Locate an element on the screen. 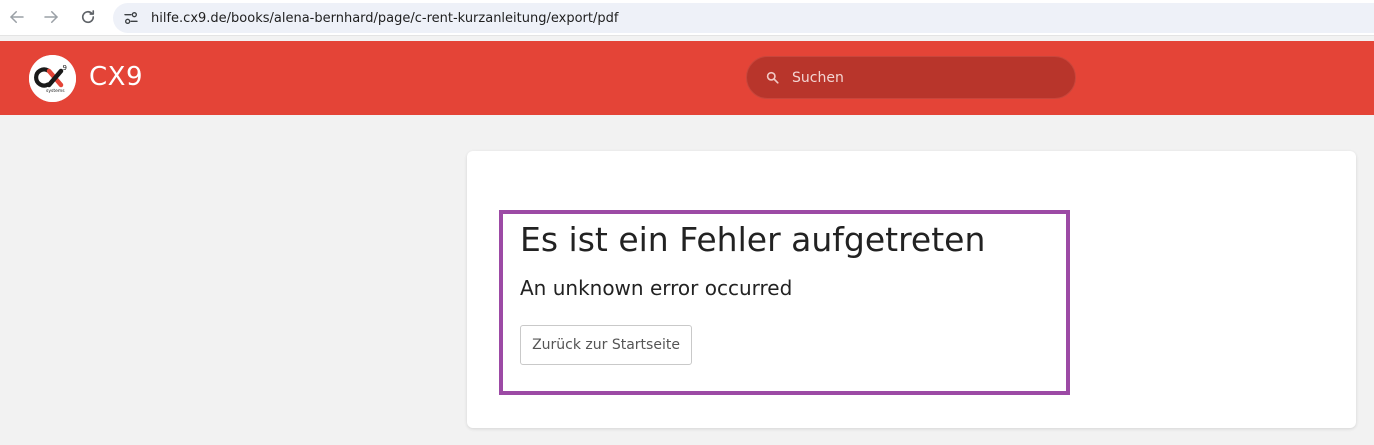 Image resolution: width=1374 pixels, height=445 pixels. cx9-logo: 9 systems is located at coordinates (52, 78).